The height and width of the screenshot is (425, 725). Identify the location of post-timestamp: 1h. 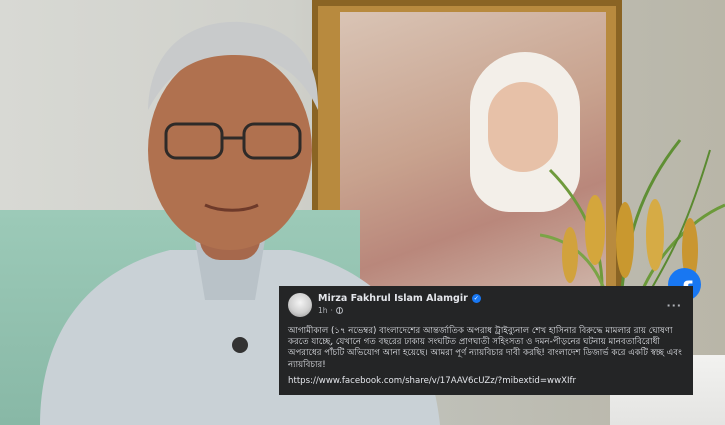
(323, 310).